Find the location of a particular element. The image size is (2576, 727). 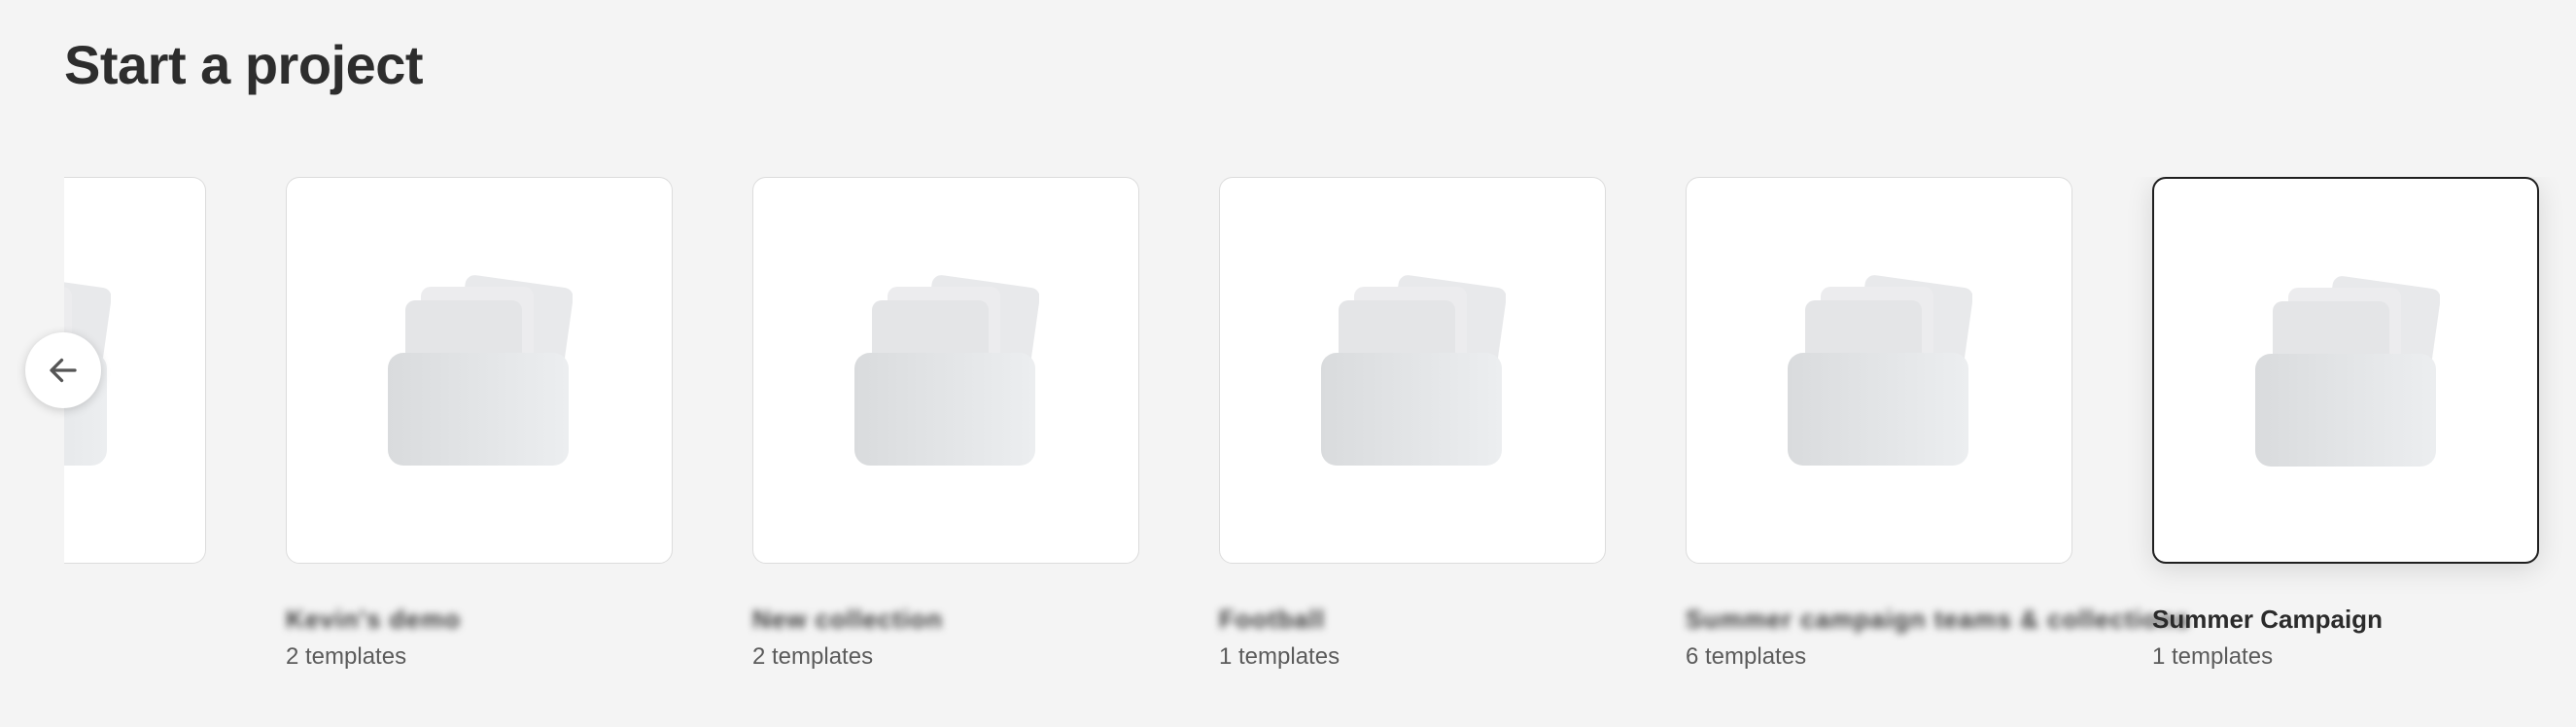

carousel-prev-button is located at coordinates (63, 370).